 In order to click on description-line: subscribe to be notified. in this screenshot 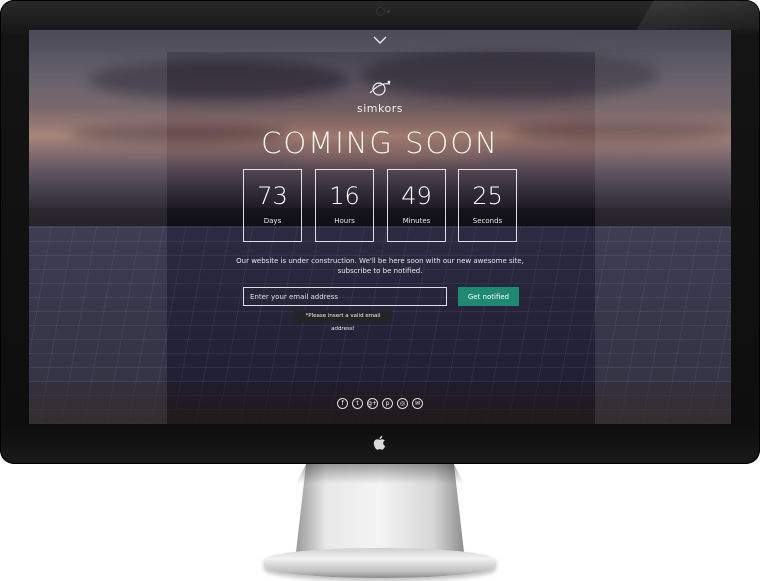, I will do `click(380, 271)`.